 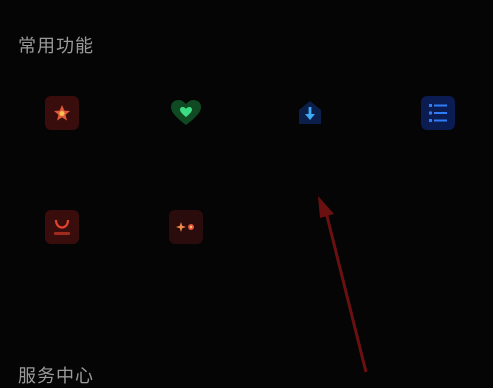 What do you see at coordinates (56, 376) in the screenshot?
I see `section-title-service: 服务中心` at bounding box center [56, 376].